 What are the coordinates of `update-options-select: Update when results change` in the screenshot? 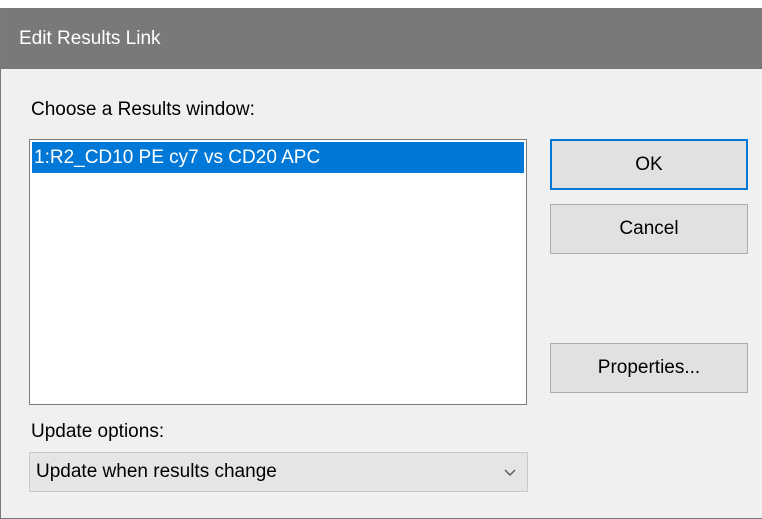 It's located at (278, 472).